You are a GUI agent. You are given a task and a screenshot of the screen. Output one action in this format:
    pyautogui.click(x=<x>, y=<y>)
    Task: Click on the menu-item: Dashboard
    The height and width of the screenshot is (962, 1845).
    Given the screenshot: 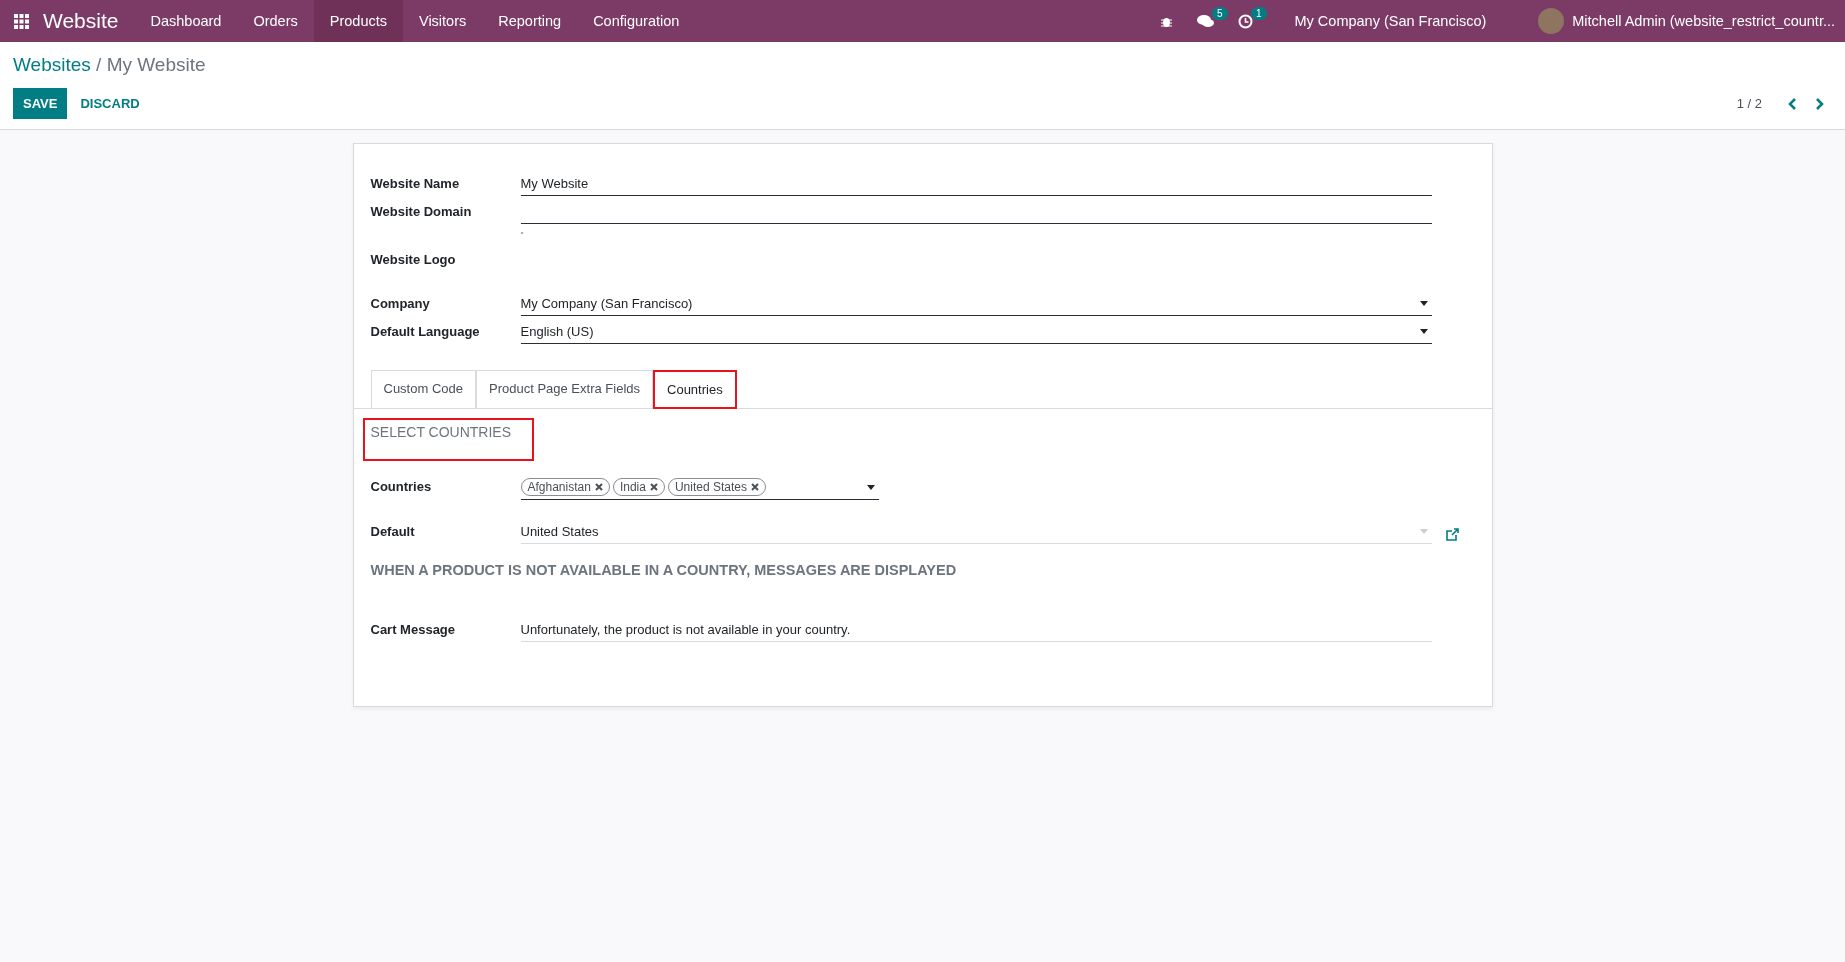 What is the action you would take?
    pyautogui.click(x=186, y=21)
    